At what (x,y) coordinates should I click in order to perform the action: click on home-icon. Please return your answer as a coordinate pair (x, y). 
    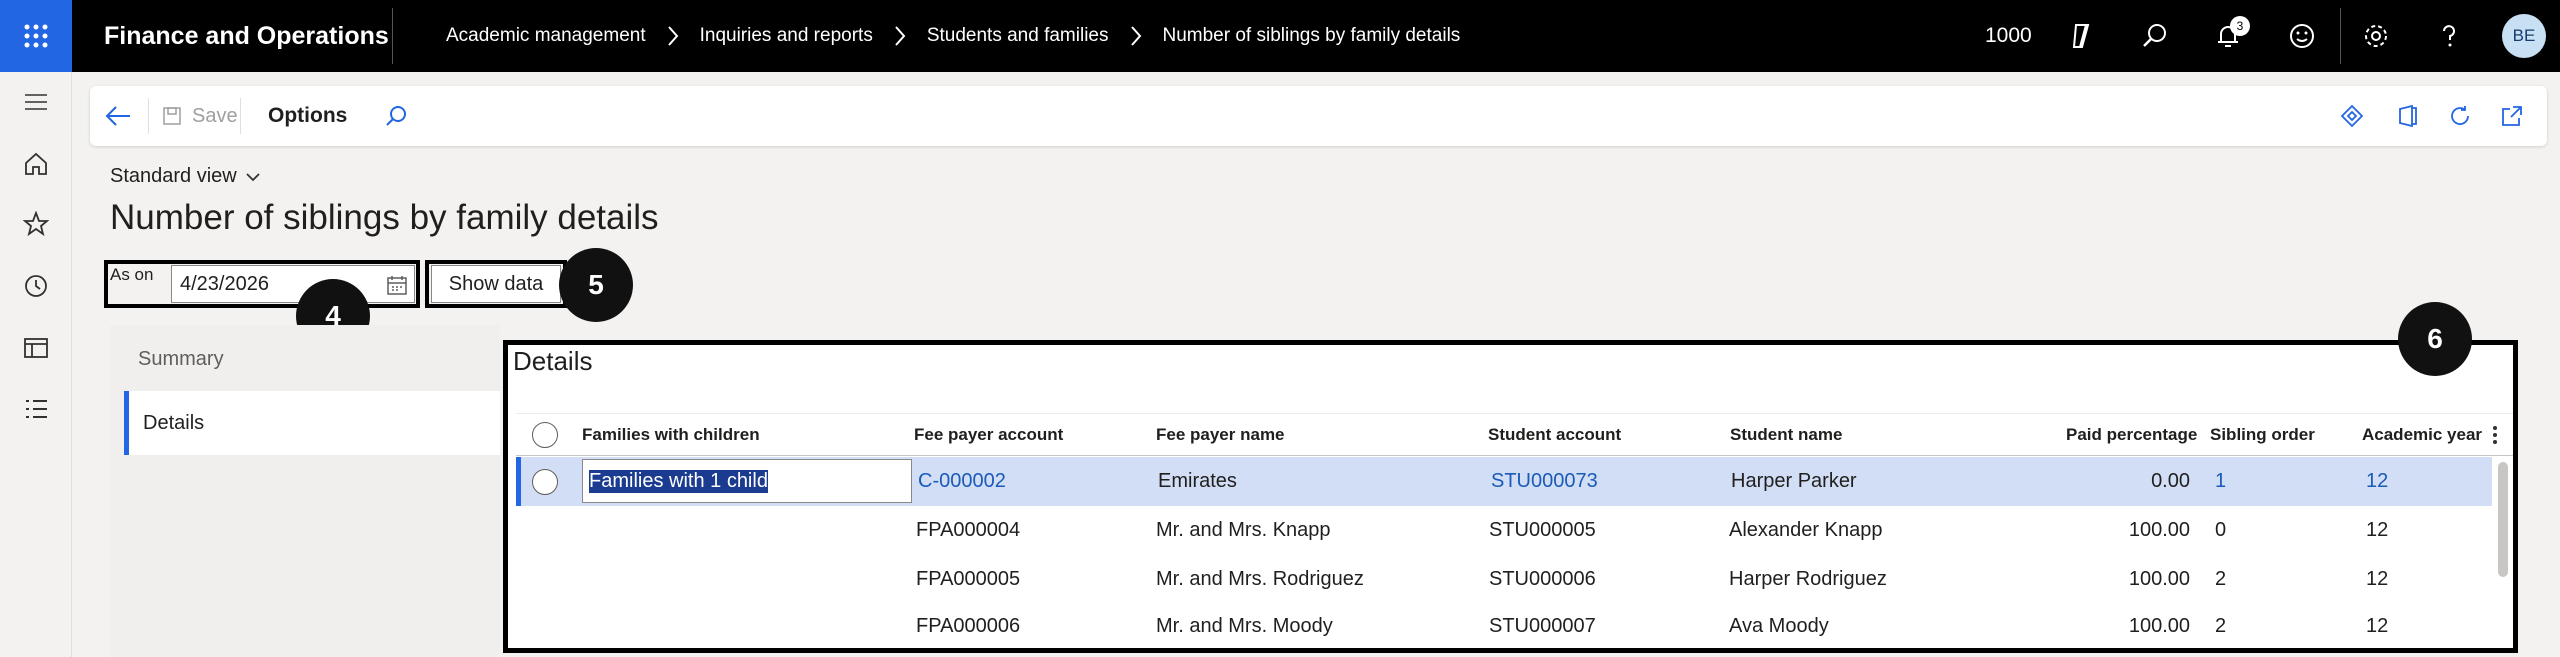
    Looking at the image, I should click on (36, 164).